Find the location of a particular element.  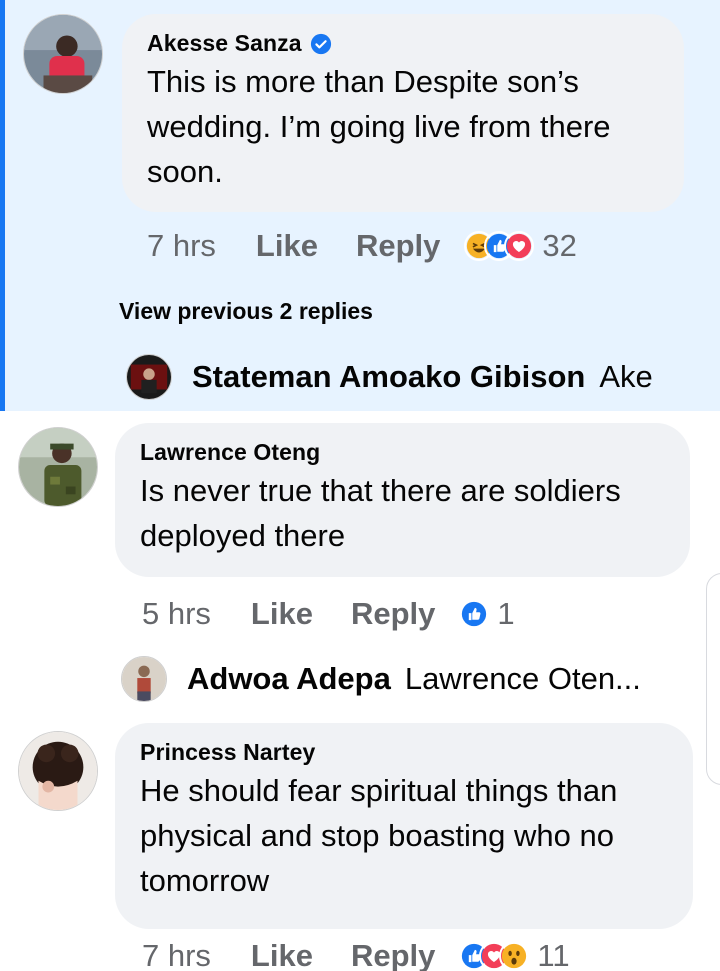

verified-badge-icon is located at coordinates (320, 43).